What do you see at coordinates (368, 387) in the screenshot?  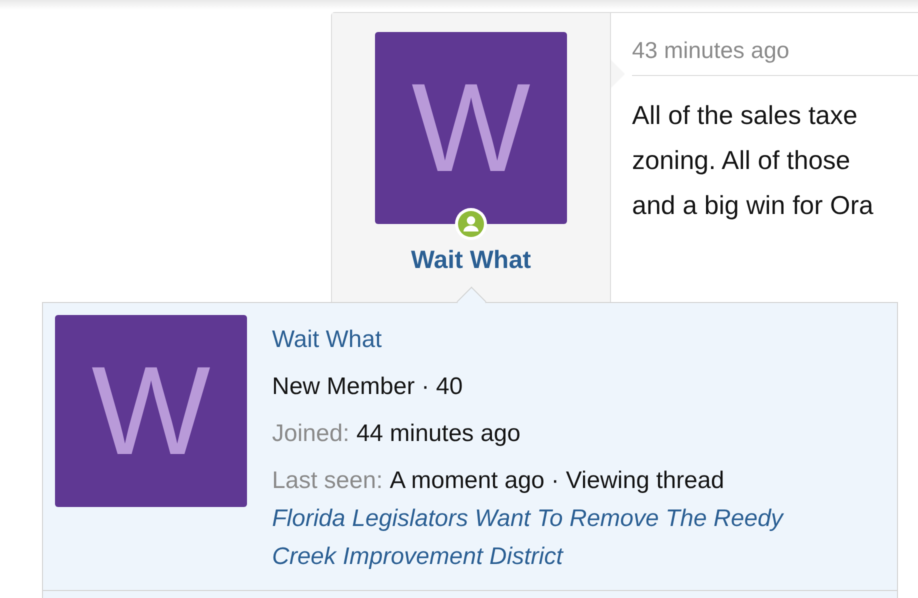 I see `member-title: New Member · 40` at bounding box center [368, 387].